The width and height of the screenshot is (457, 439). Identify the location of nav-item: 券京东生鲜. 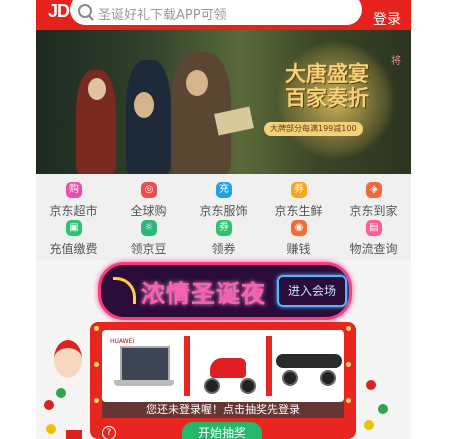
(298, 196).